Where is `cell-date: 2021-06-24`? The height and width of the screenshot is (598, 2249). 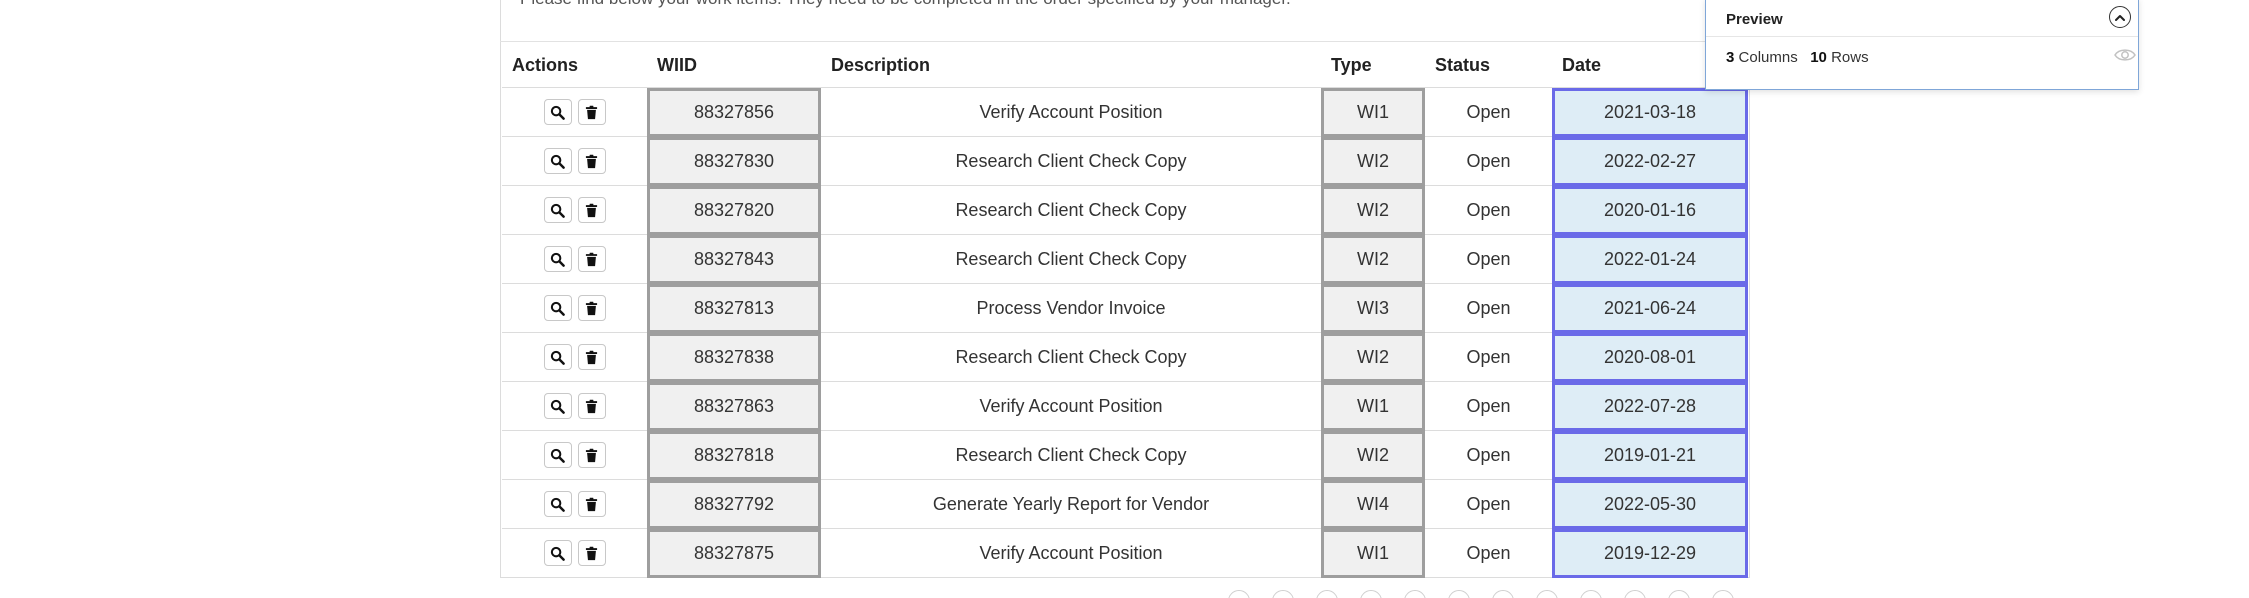 cell-date: 2021-06-24 is located at coordinates (1650, 308).